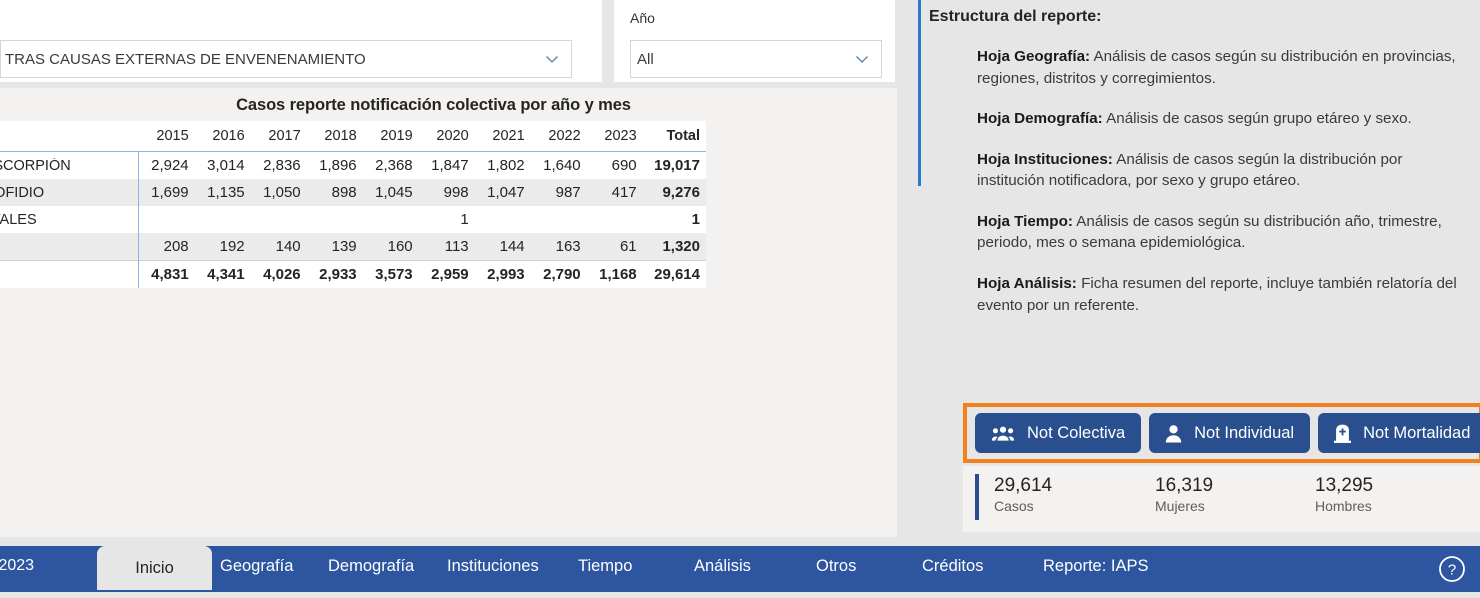 The width and height of the screenshot is (1480, 598). What do you see at coordinates (1027, 284) in the screenshot?
I see `structure-item-name: Hoja Análisis:` at bounding box center [1027, 284].